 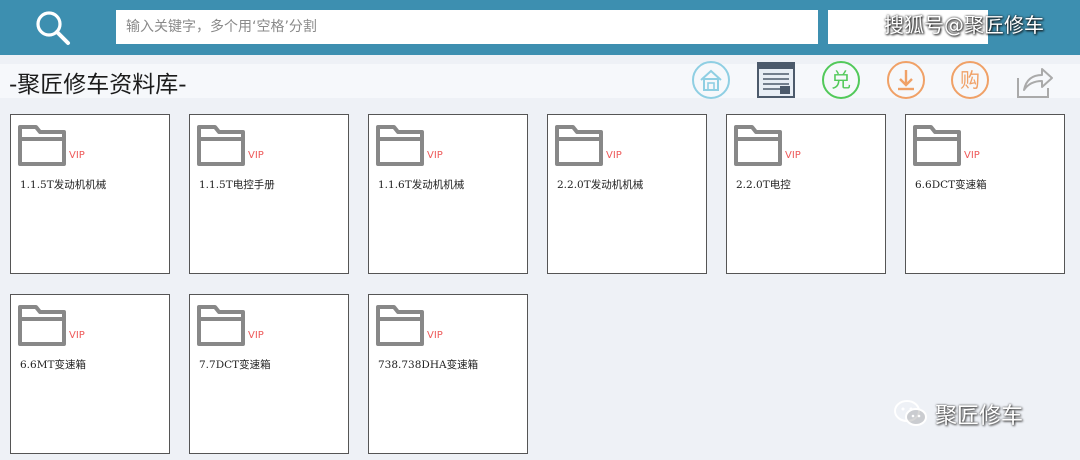 I want to click on buy-icon: 购, so click(x=970, y=80).